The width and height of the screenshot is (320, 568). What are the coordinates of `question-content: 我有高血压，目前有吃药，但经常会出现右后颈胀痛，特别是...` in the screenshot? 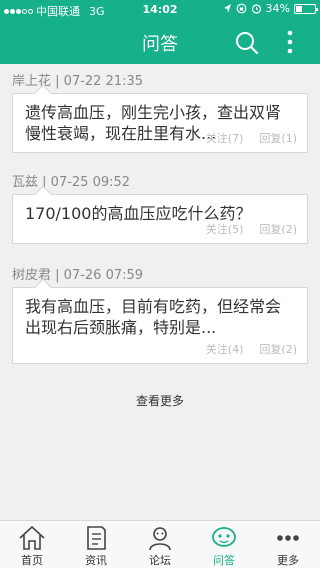 It's located at (153, 317).